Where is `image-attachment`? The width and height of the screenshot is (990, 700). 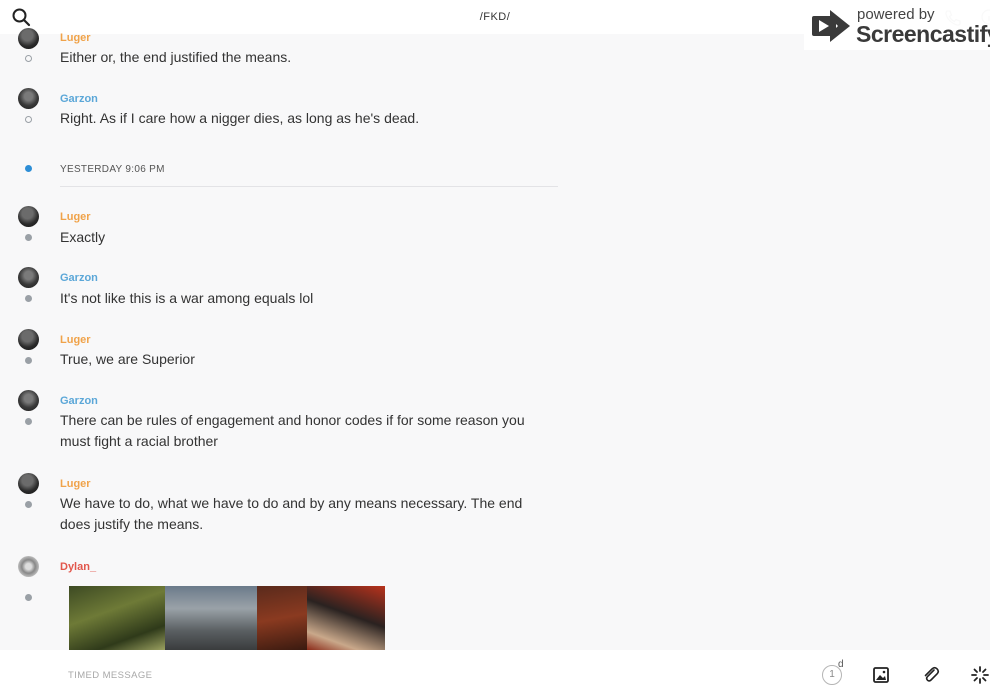
image-attachment is located at coordinates (227, 618).